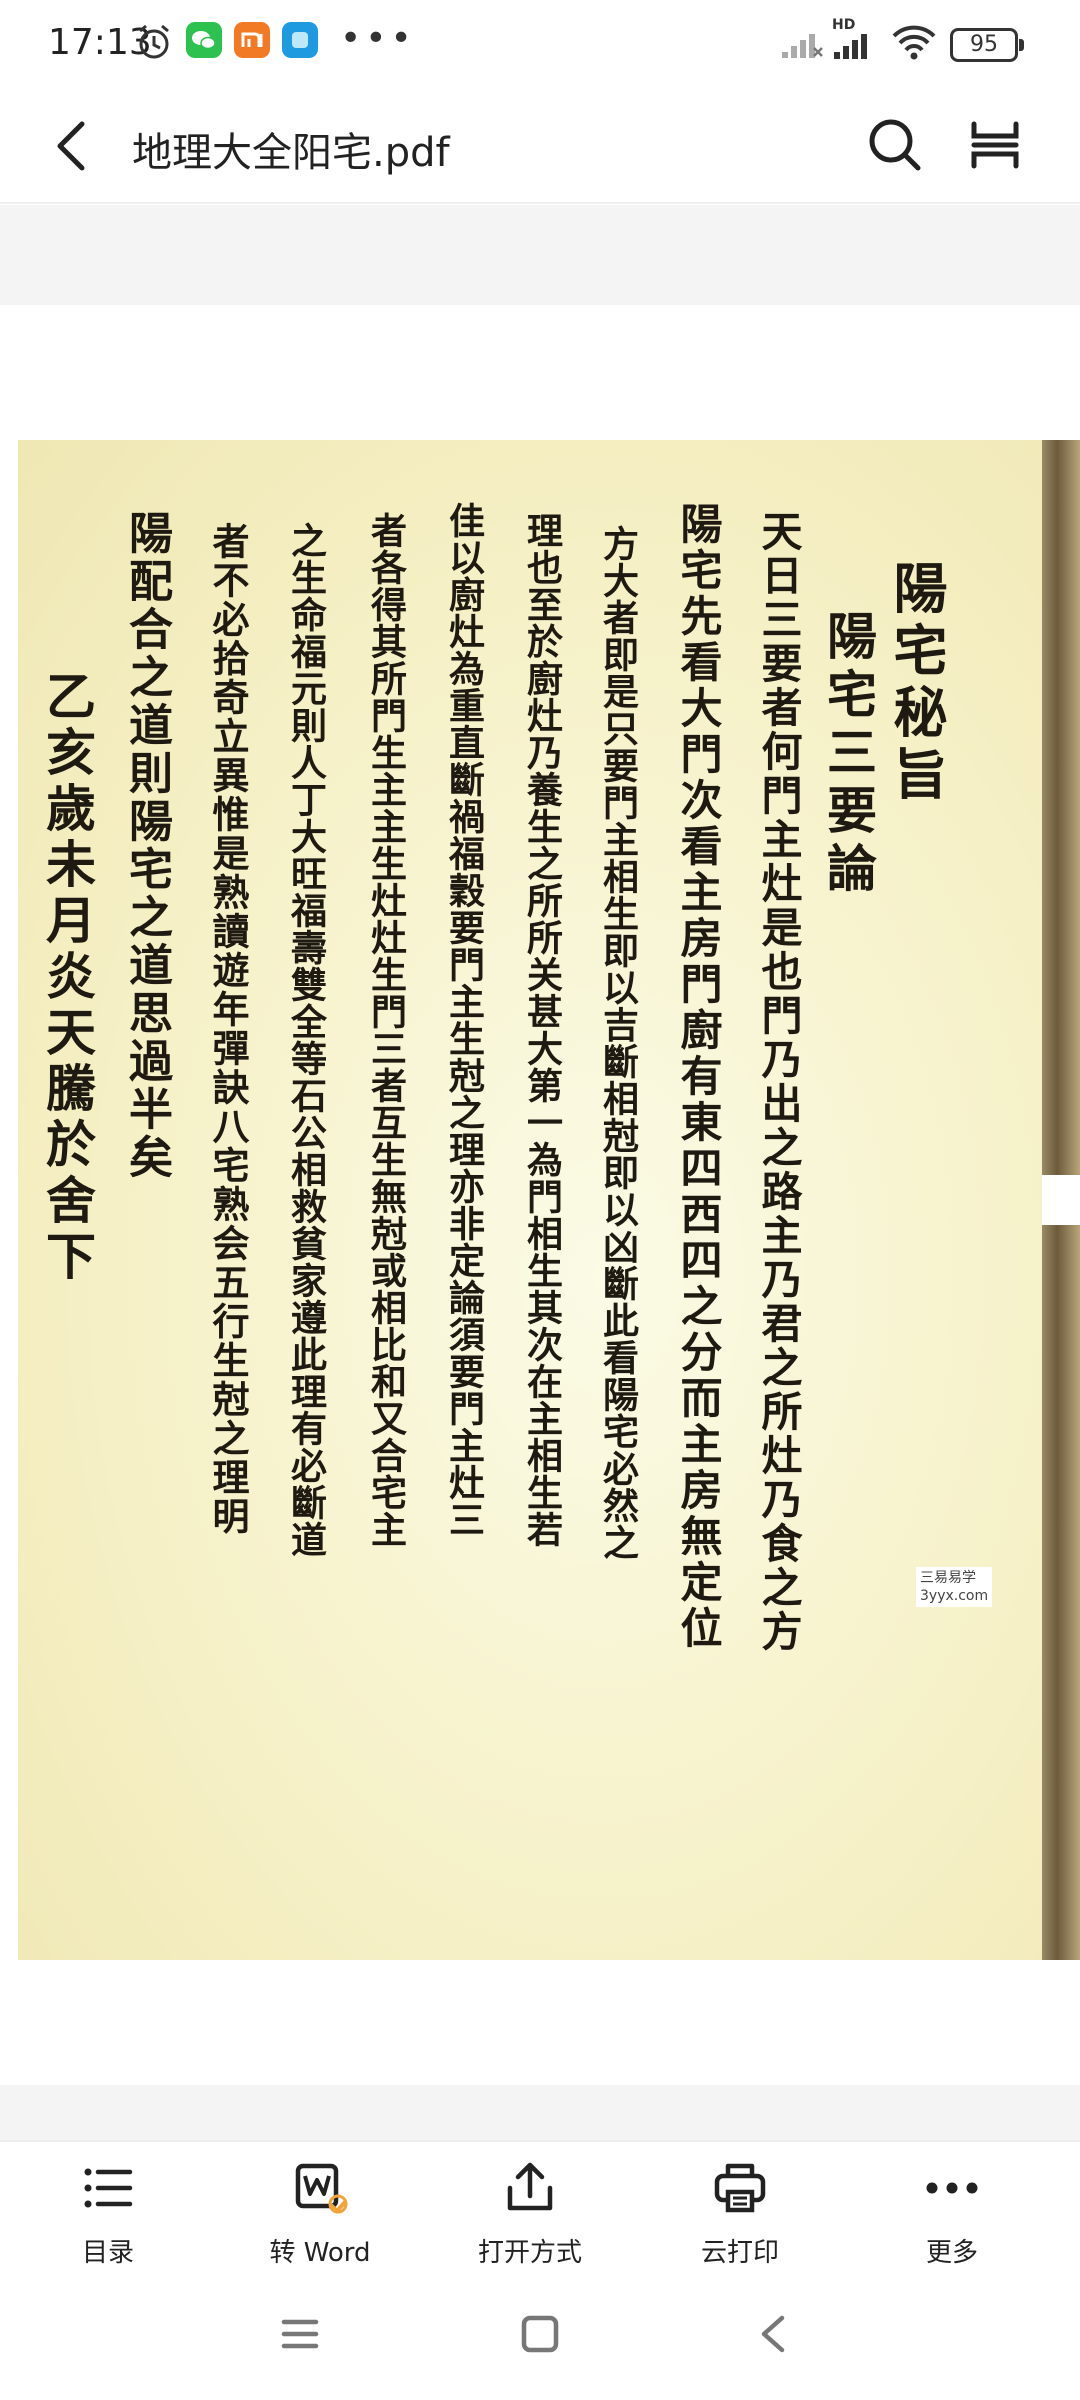  I want to click on toolbar-open-with-button: 打开方式, so click(530, 2217).